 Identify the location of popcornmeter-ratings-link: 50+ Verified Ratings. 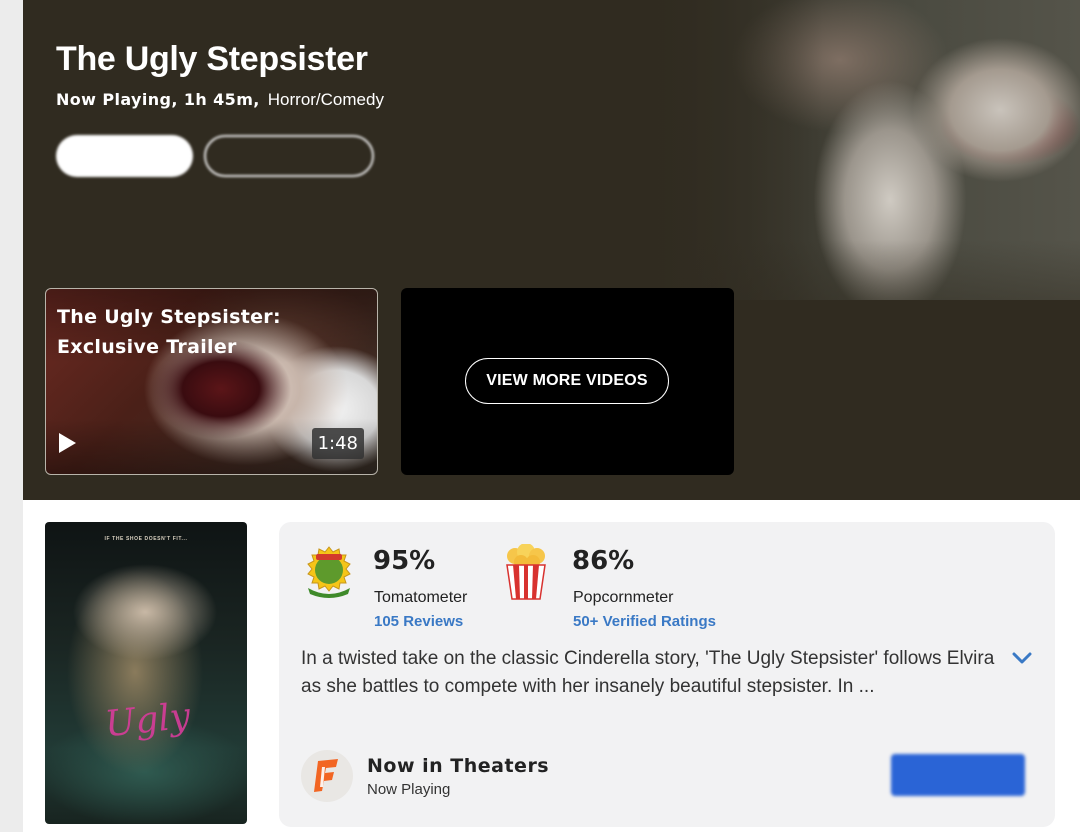
(644, 621).